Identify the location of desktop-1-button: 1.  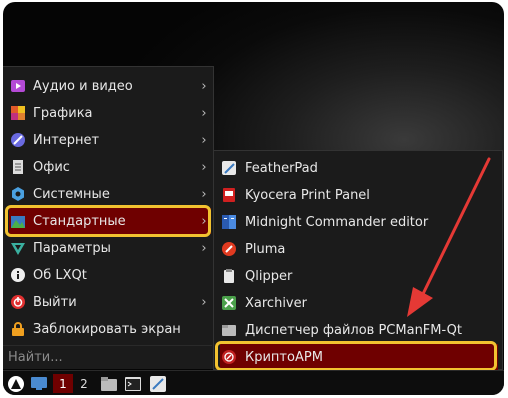
(63, 383).